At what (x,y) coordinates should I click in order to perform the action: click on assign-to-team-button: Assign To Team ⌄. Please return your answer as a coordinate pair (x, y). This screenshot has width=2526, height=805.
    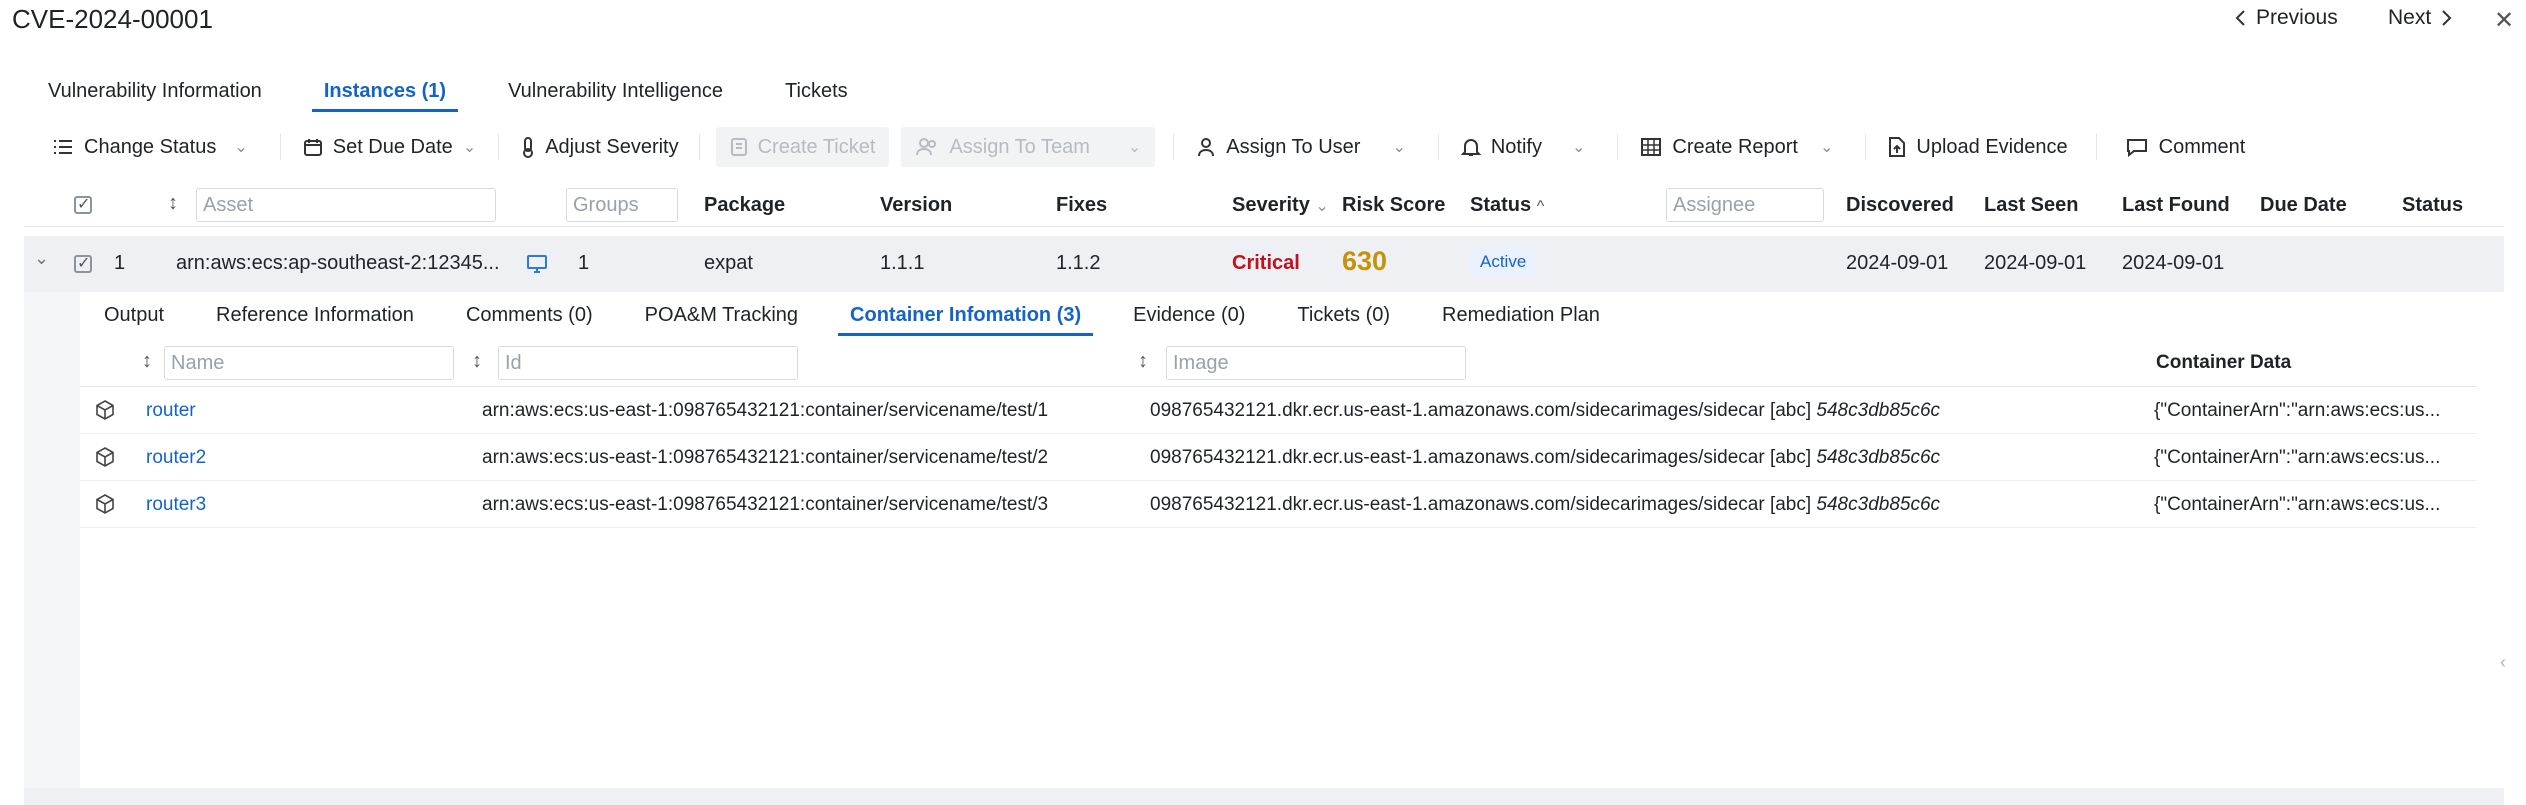
    Looking at the image, I should click on (1028, 147).